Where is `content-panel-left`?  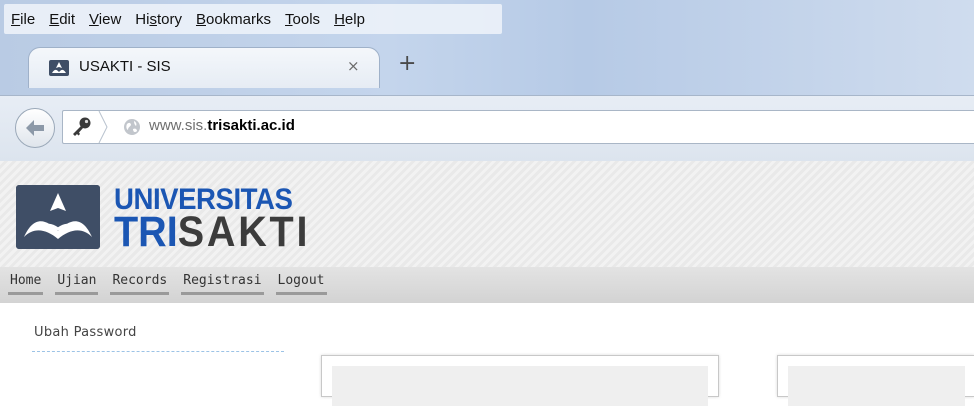
content-panel-left is located at coordinates (520, 380).